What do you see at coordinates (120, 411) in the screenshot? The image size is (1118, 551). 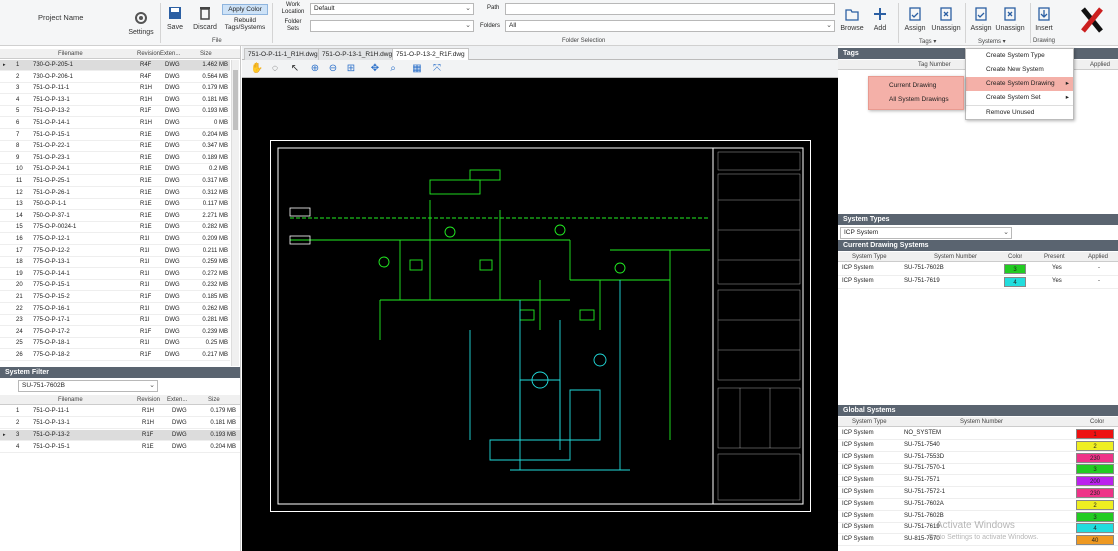 I see `table-row: 1 751-O-P-11-1 R1H DWG 0.179 MB` at bounding box center [120, 411].